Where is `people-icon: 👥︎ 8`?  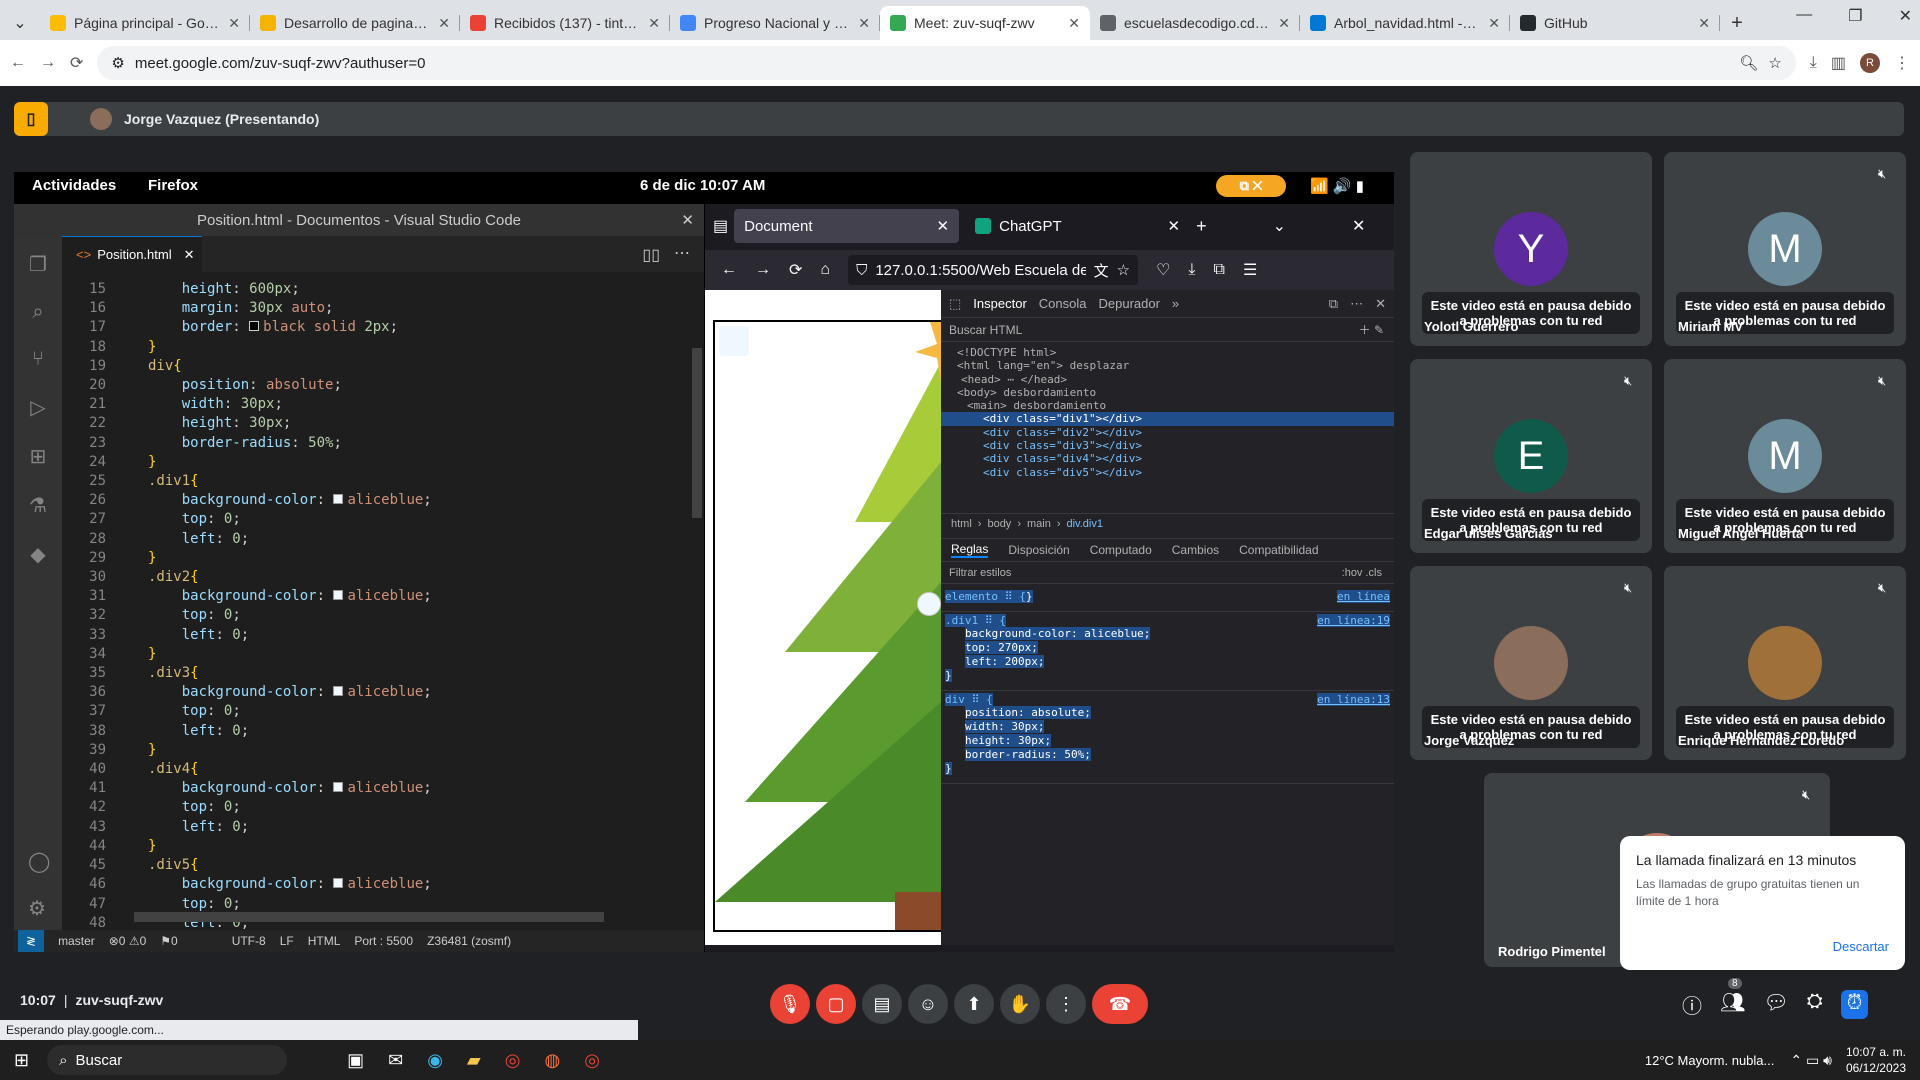 people-icon: 👥︎ 8 is located at coordinates (1732, 998).